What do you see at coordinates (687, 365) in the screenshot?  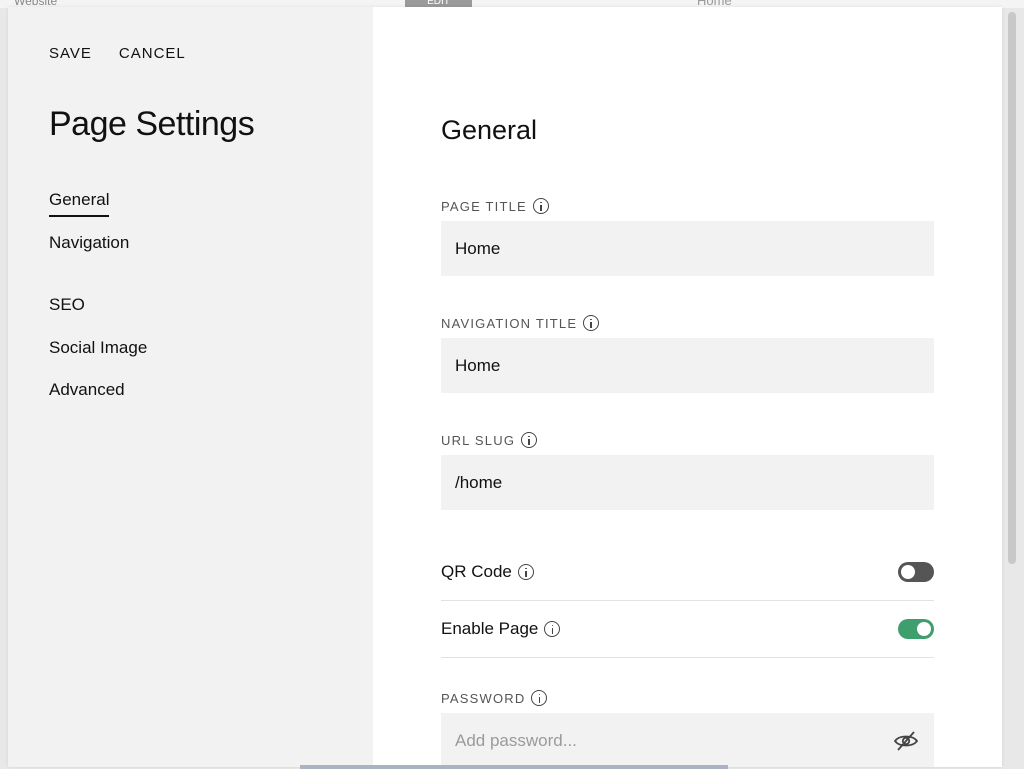 I see `navigation-title-input` at bounding box center [687, 365].